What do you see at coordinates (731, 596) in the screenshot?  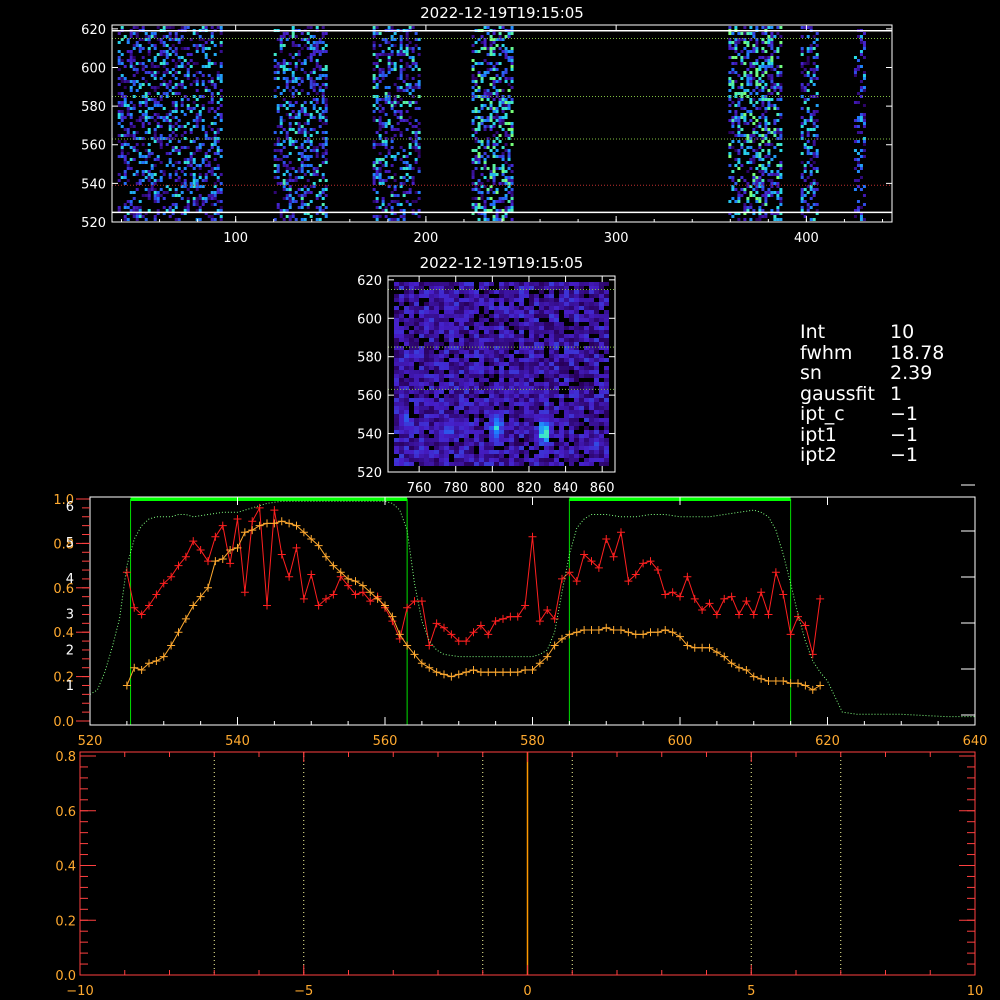 I see `red-data-point` at bounding box center [731, 596].